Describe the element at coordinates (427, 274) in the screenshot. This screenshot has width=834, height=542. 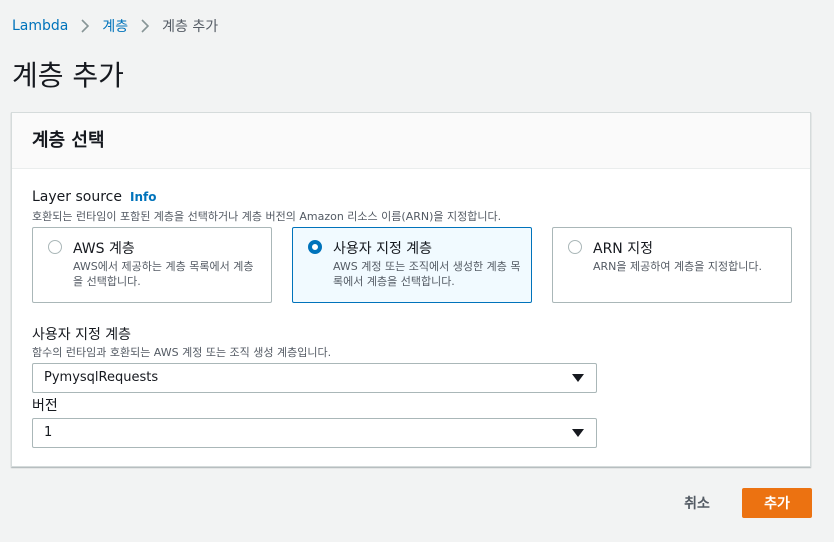
I see `option-description: AWS 계정 또는 조직에서 생성한 계층 목록에서 계층을 선택합니다.` at that location.